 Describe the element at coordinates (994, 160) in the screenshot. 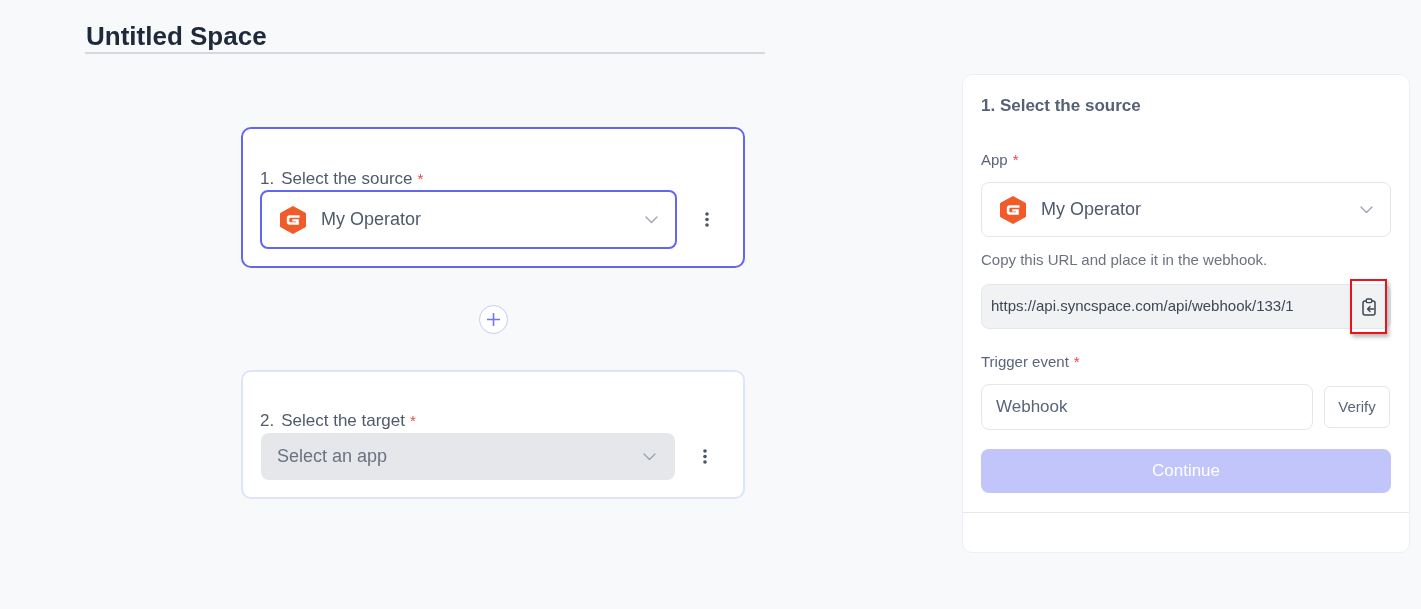

I see `field-label: App` at that location.